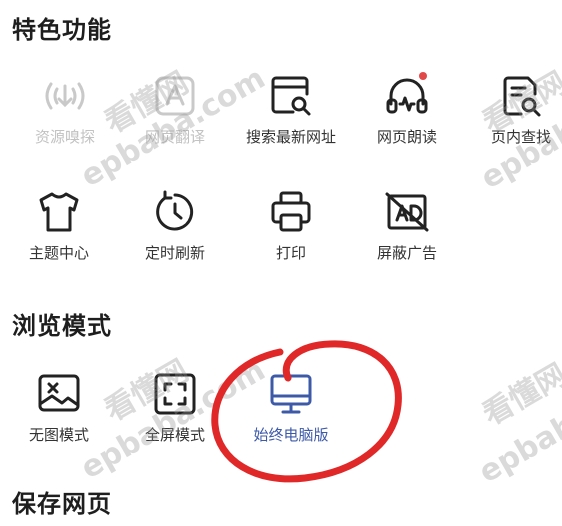 The width and height of the screenshot is (562, 526). What do you see at coordinates (291, 394) in the screenshot?
I see `desktop-icon` at bounding box center [291, 394].